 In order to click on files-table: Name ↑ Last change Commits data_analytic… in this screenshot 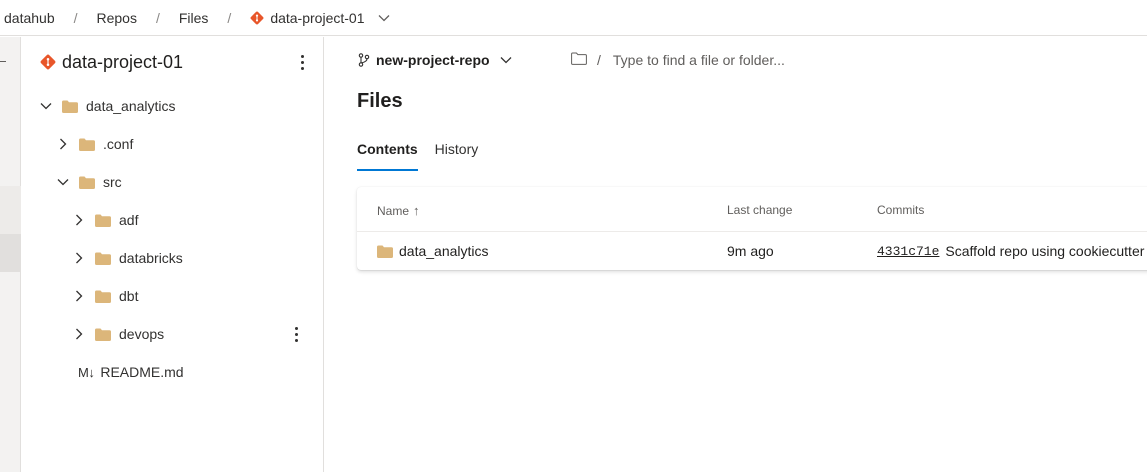, I will do `click(752, 228)`.